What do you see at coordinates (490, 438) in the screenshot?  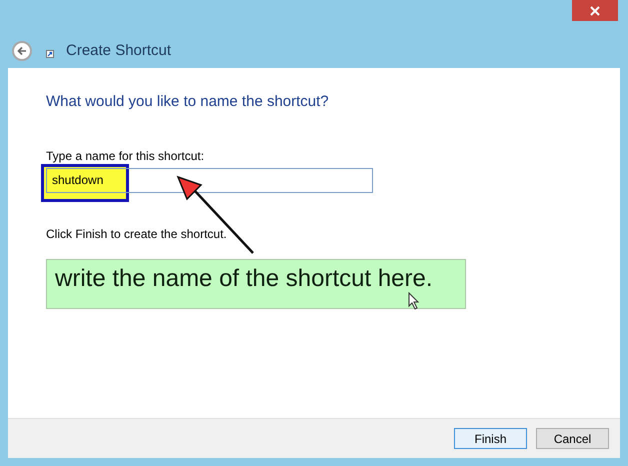 I see `dialog-button: Finish` at bounding box center [490, 438].